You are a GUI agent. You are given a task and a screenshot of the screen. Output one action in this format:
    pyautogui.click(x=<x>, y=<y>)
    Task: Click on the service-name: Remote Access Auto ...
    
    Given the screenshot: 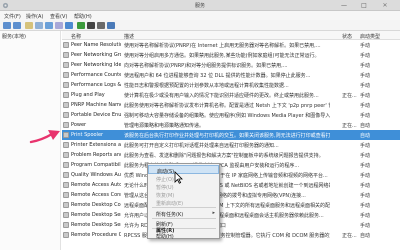 What is the action you would take?
    pyautogui.click(x=96, y=185)
    